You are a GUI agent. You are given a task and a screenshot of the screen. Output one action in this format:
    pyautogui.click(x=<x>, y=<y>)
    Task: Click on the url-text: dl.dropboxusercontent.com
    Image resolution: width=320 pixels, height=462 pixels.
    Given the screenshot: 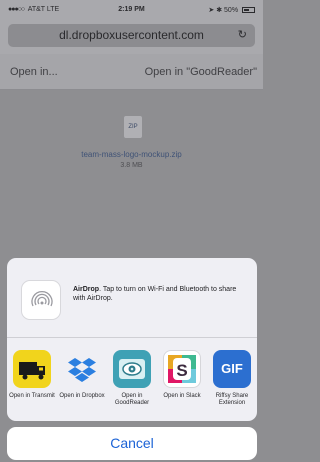 What is the action you would take?
    pyautogui.click(x=131, y=35)
    